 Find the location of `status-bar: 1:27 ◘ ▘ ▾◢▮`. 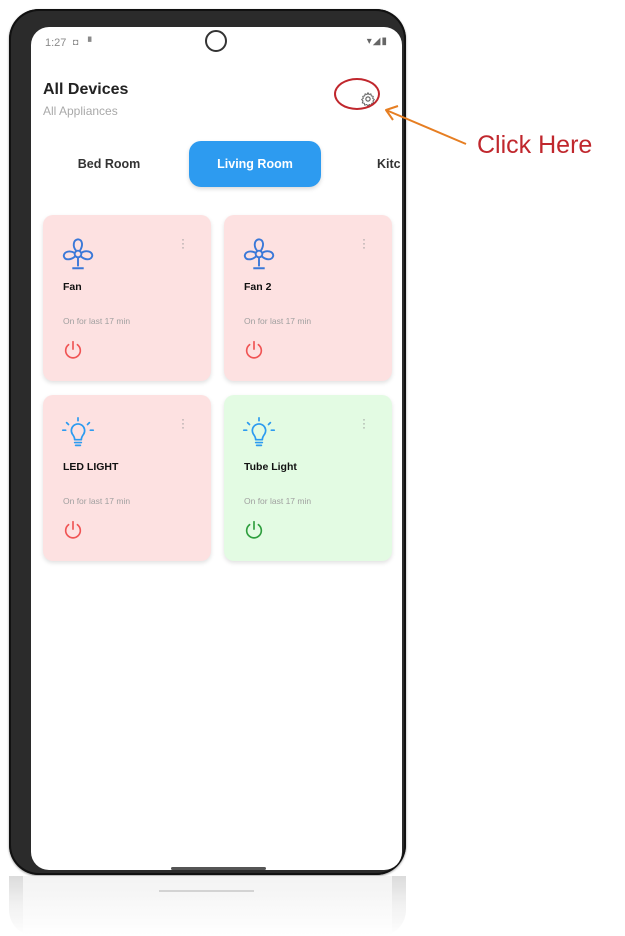

status-bar: 1:27 ◘ ▘ ▾◢▮ is located at coordinates (216, 42).